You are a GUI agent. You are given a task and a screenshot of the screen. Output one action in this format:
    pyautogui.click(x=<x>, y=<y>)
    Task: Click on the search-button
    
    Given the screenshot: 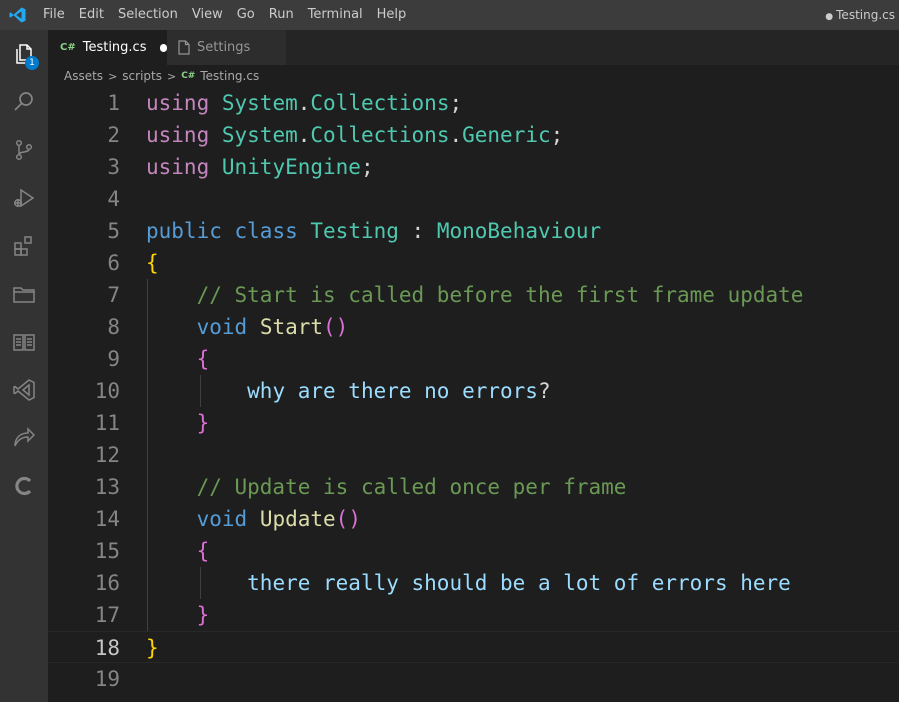 What is the action you would take?
    pyautogui.click(x=24, y=102)
    